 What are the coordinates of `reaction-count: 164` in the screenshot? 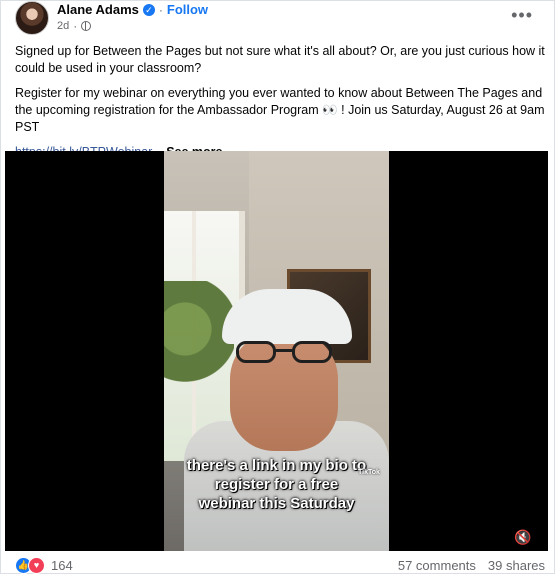 It's located at (62, 565).